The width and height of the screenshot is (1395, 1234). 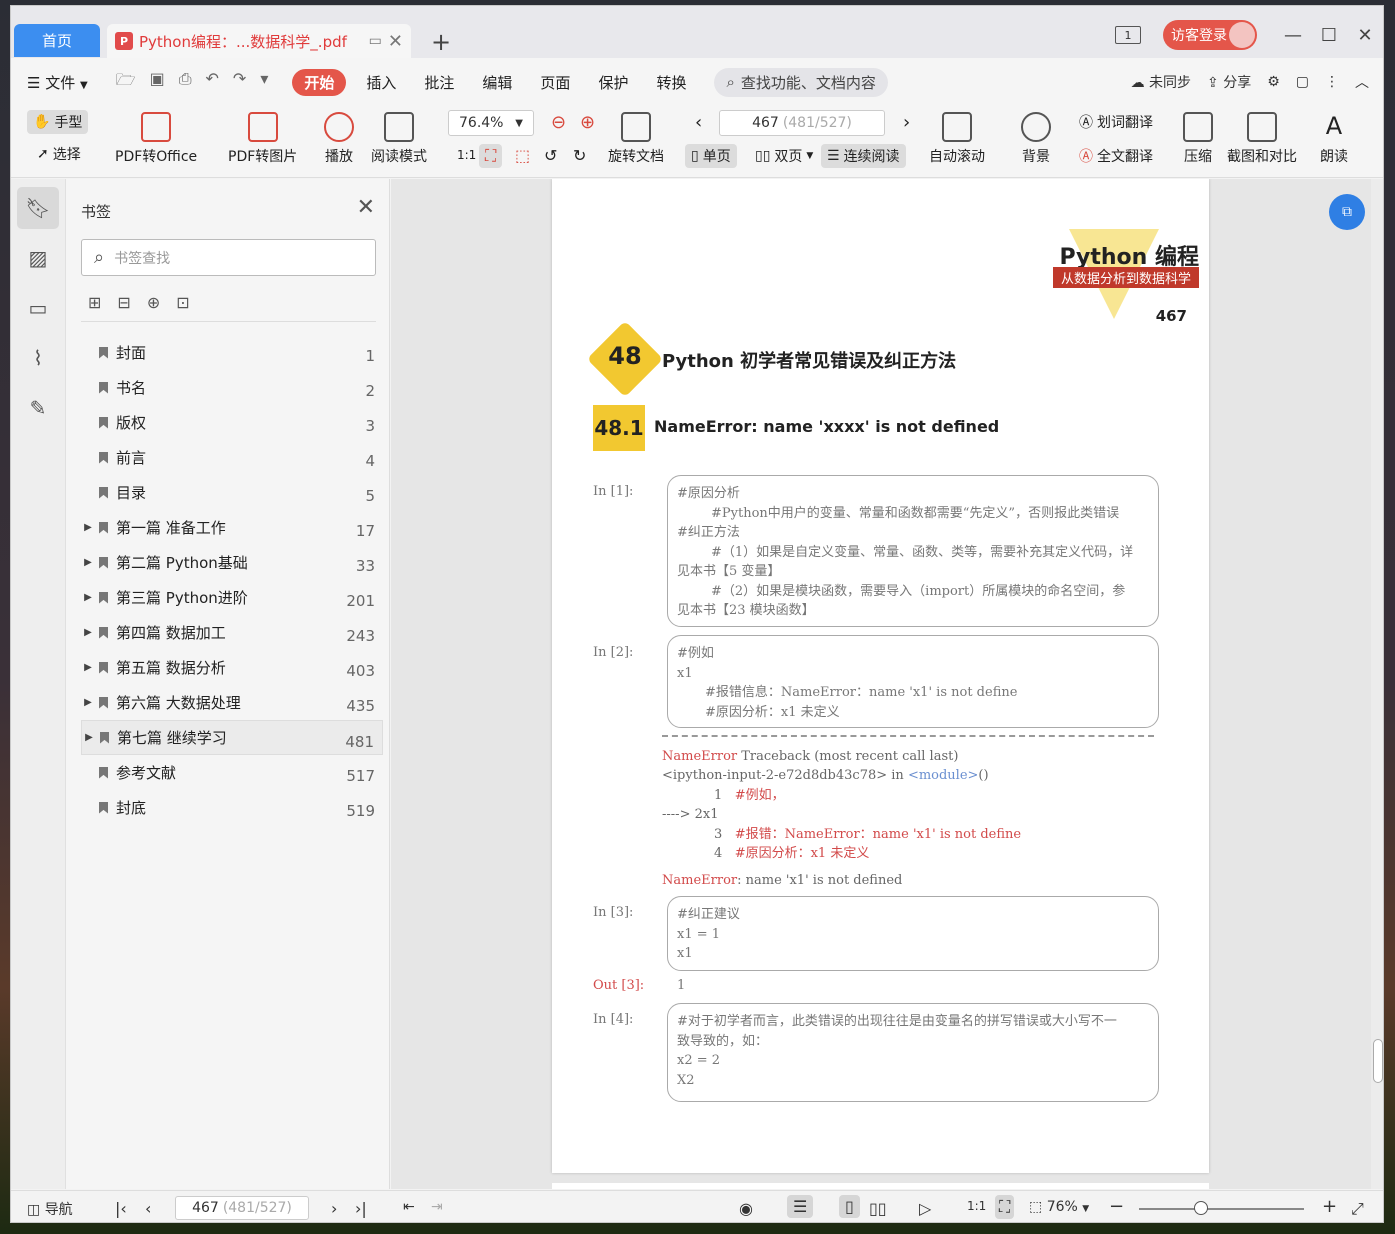 What do you see at coordinates (126, 82) in the screenshot?
I see `open-folder-icon: 🗁` at bounding box center [126, 82].